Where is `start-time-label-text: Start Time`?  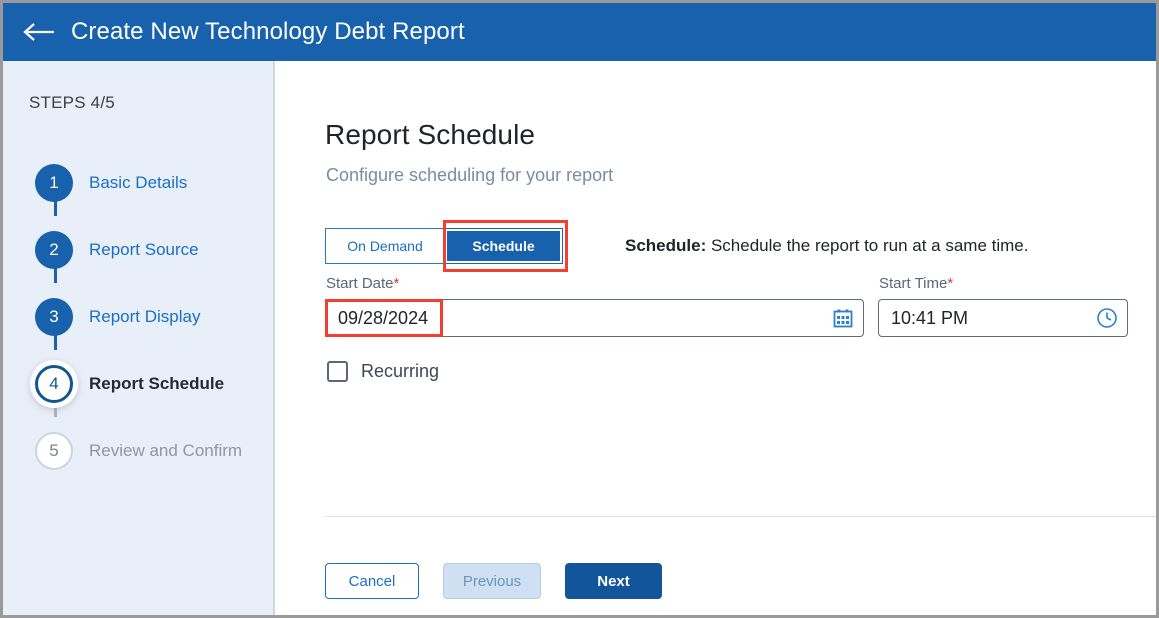
start-time-label-text: Start Time is located at coordinates (913, 283).